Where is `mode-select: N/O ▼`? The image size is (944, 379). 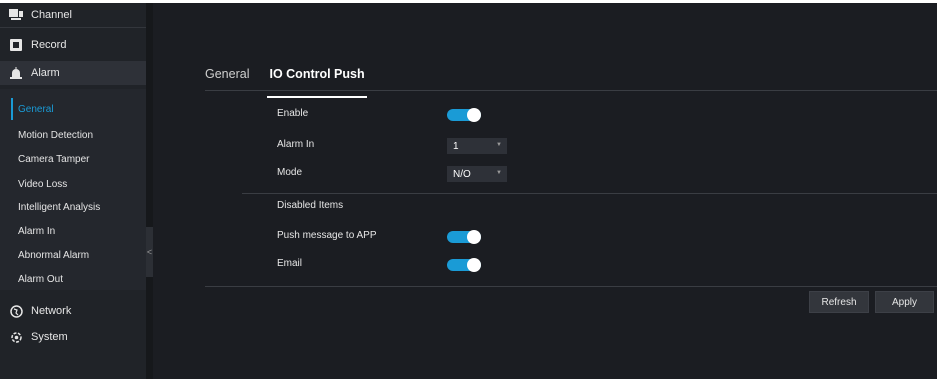
mode-select: N/O ▼ is located at coordinates (477, 174).